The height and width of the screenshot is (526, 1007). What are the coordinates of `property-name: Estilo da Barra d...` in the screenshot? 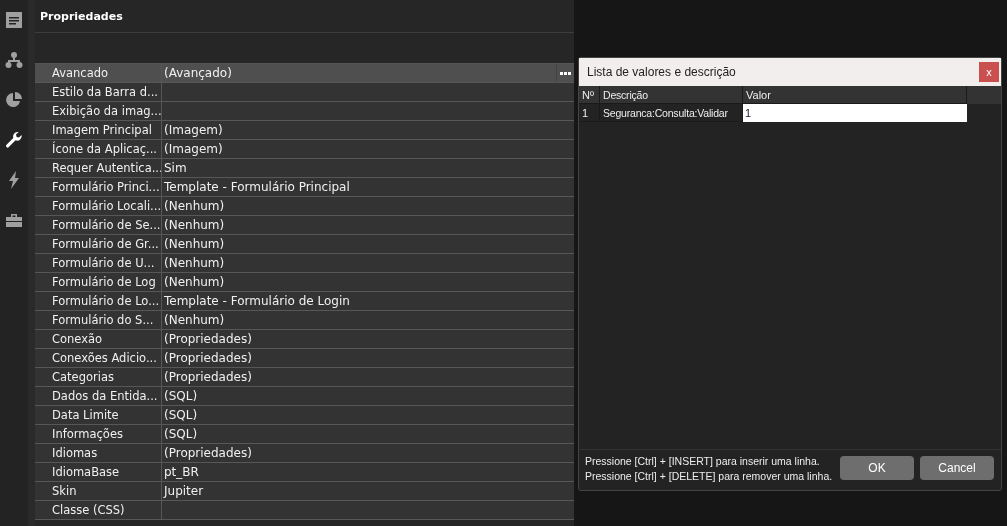 It's located at (98, 92).